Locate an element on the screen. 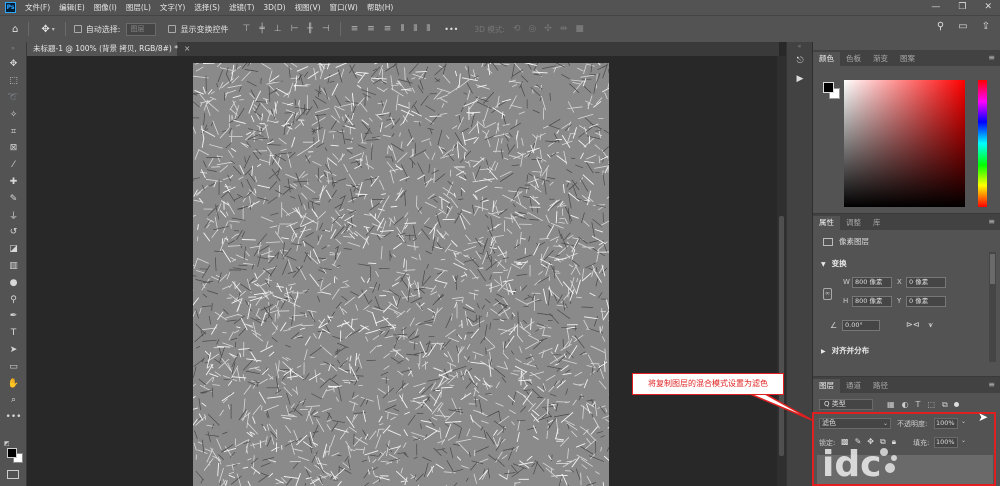 This screenshot has width=1000, height=486. tab-patterns: 图案 is located at coordinates (907, 59).